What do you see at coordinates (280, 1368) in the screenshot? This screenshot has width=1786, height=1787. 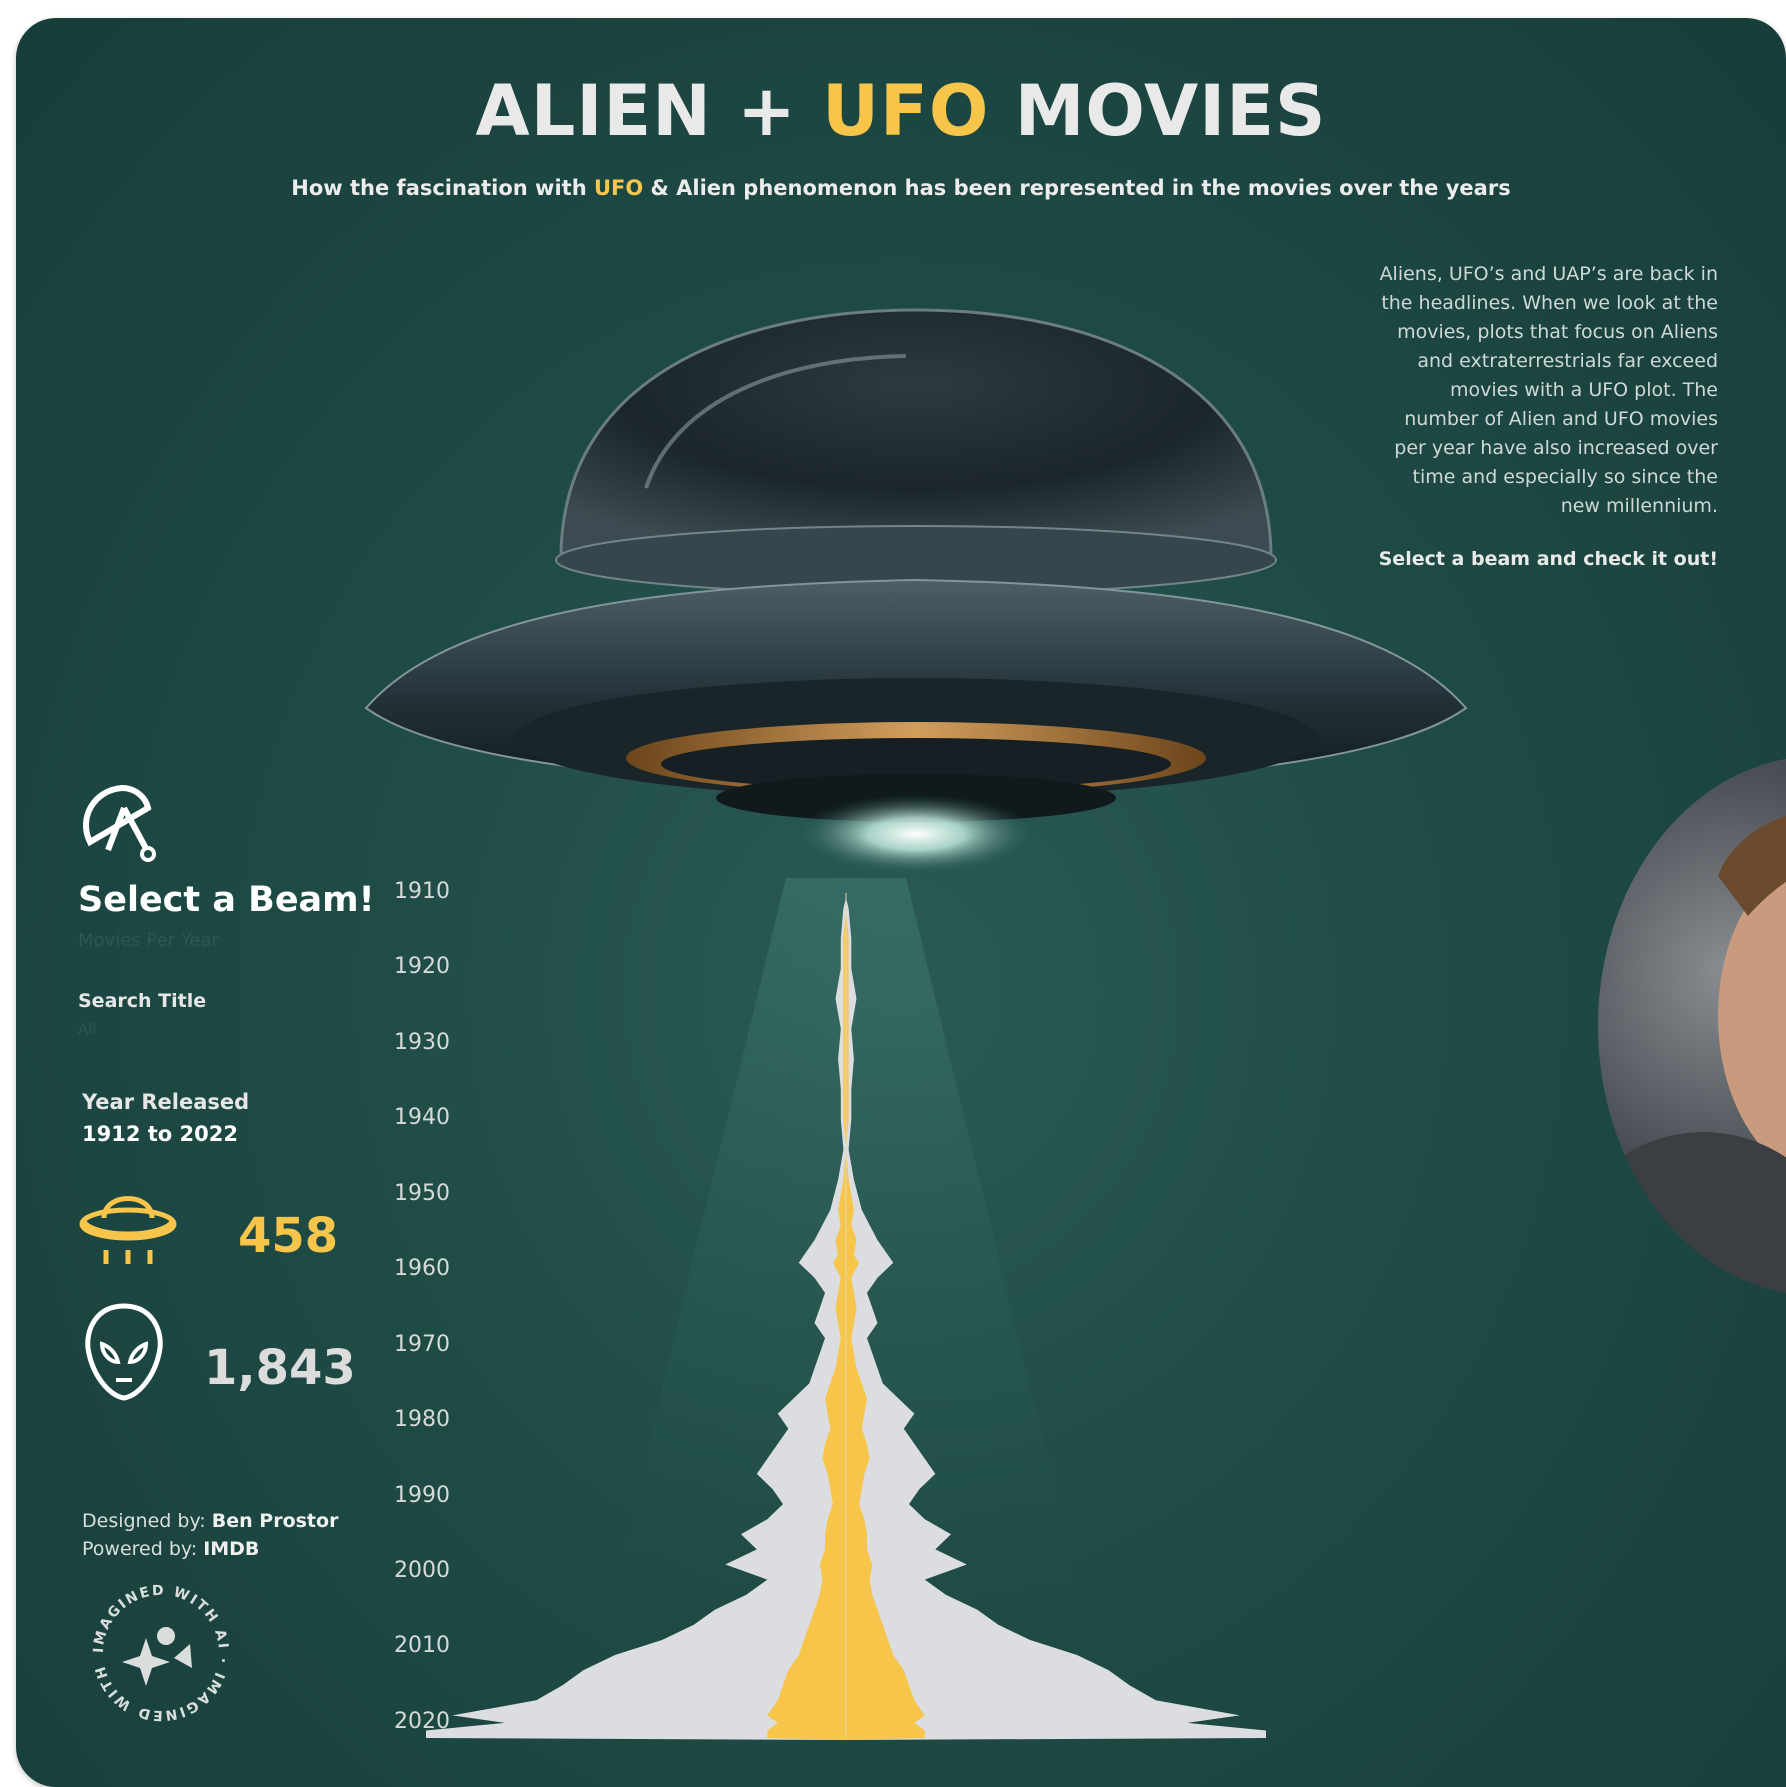 I see `alien-movie-count: 1,843` at bounding box center [280, 1368].